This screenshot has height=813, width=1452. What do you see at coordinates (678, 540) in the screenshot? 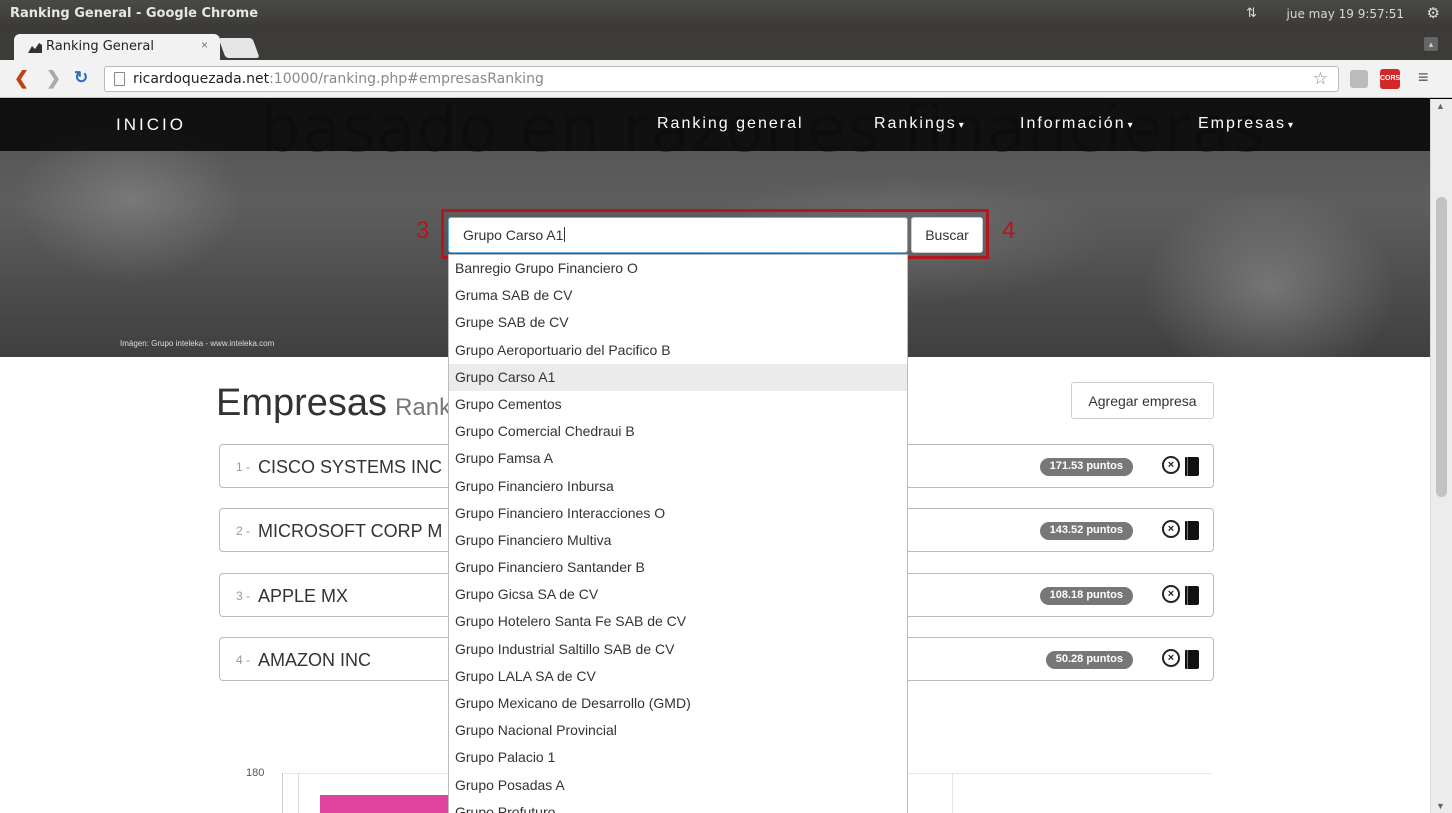
I see `autocomplete-item: Grupo Financiero Multiva` at bounding box center [678, 540].